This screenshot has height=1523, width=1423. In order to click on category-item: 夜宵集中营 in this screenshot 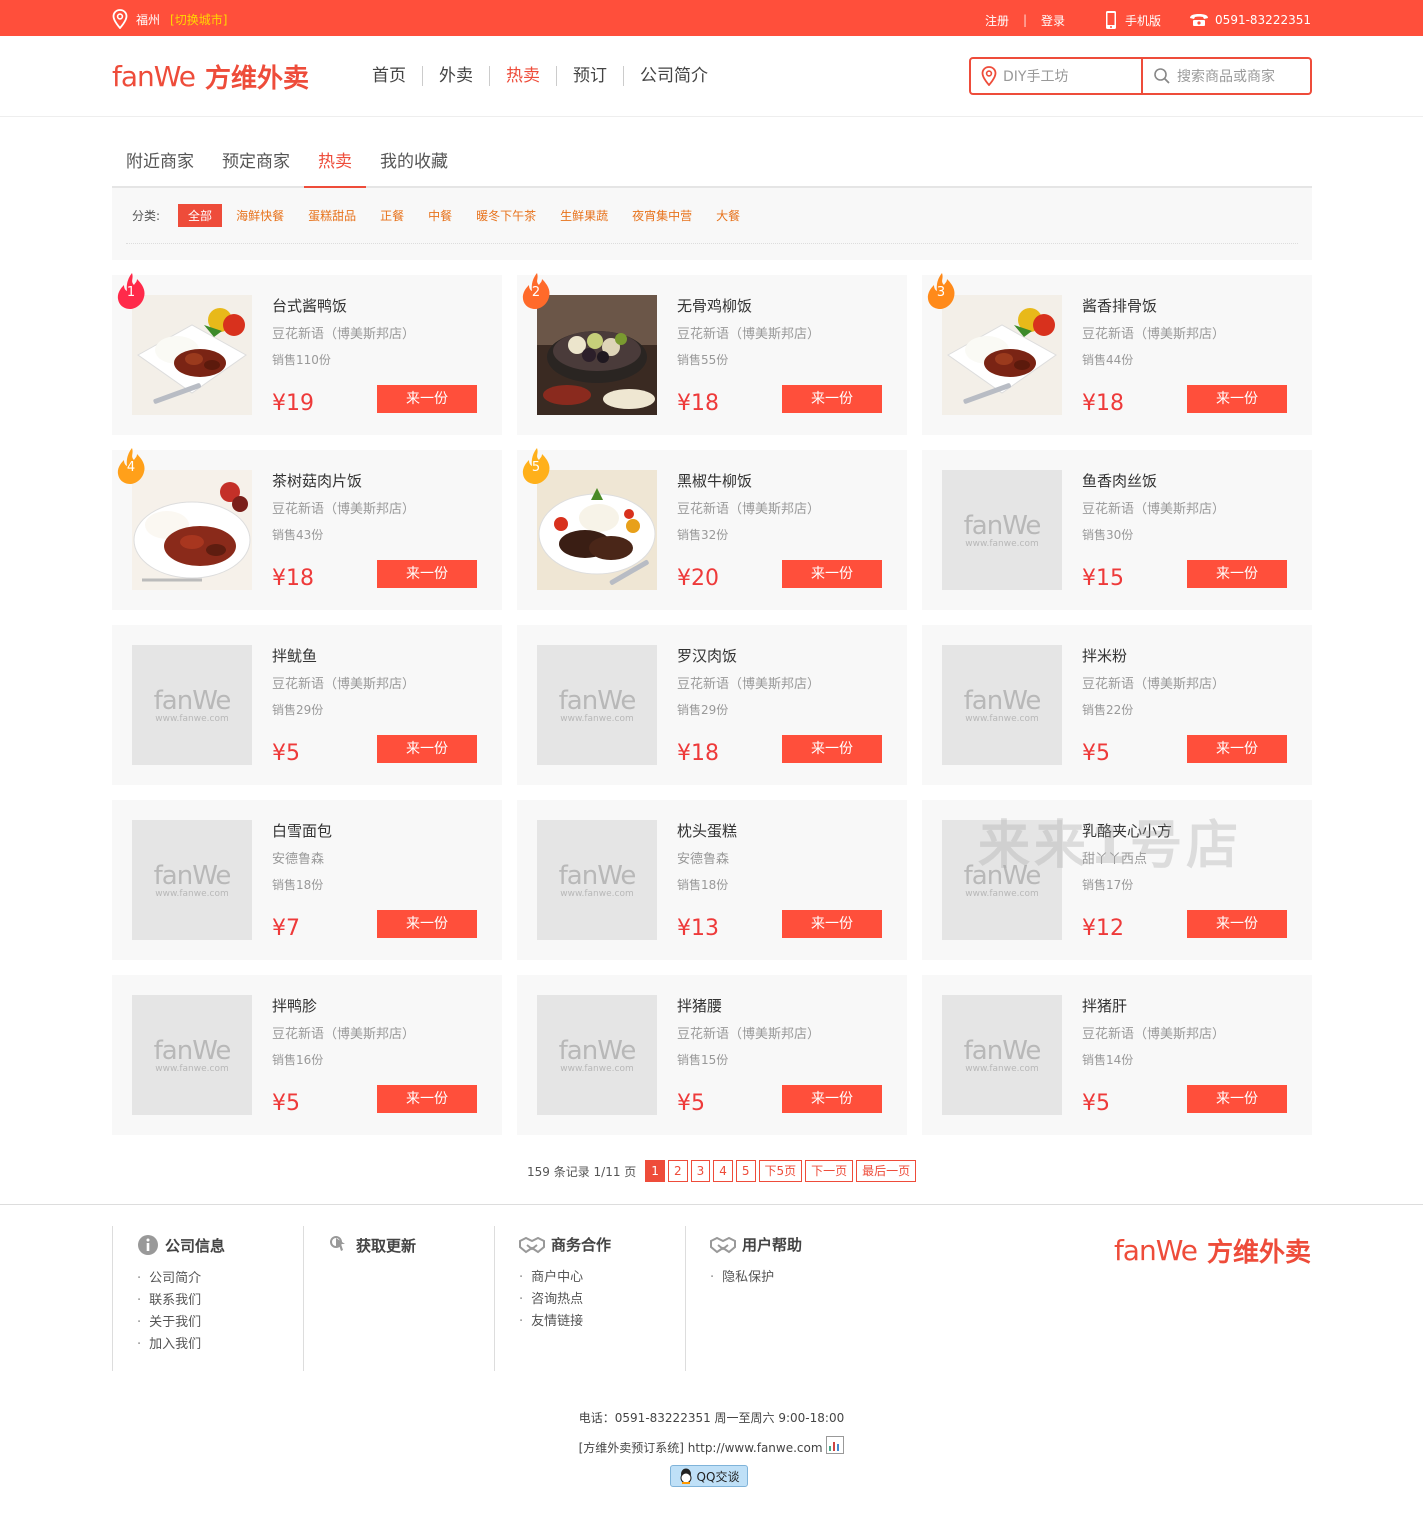, I will do `click(662, 215)`.